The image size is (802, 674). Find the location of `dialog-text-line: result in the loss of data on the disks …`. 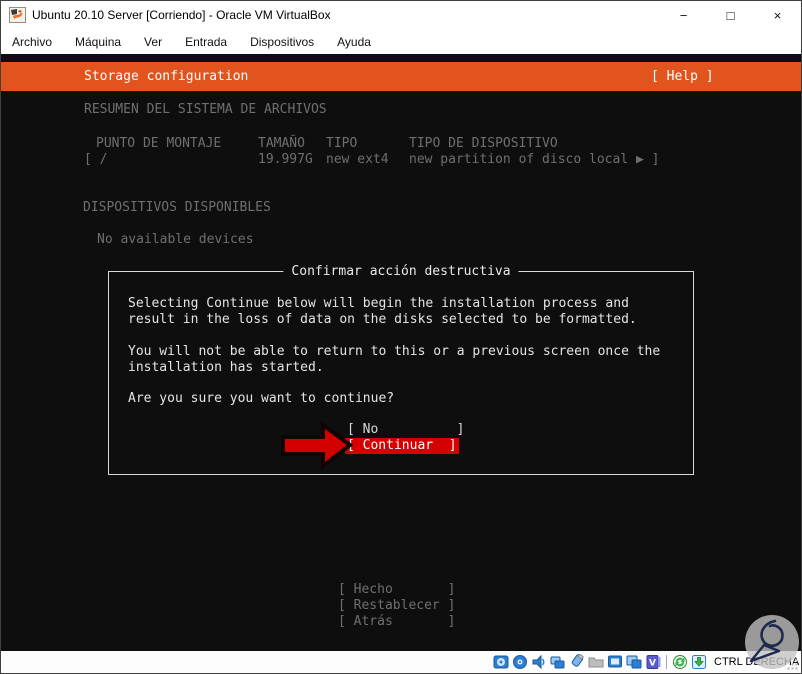

dialog-text-line: result in the loss of data on the disks … is located at coordinates (382, 319).